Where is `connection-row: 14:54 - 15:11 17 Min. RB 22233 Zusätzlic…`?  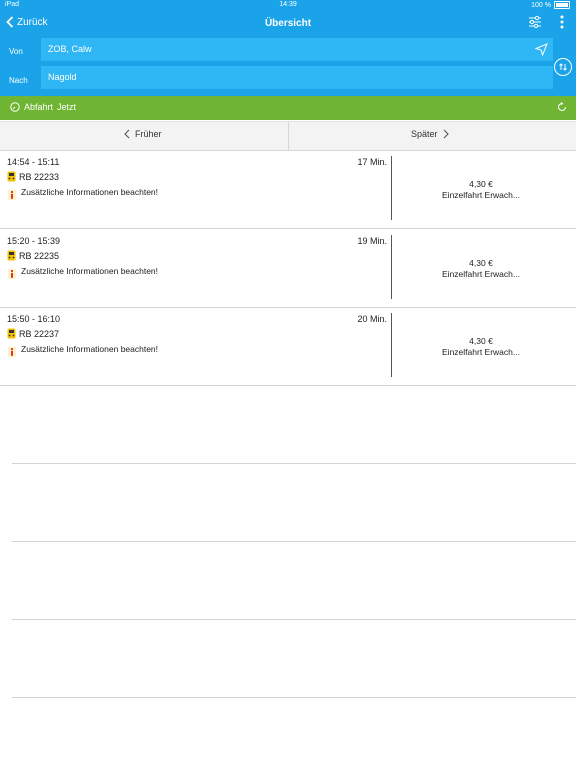
connection-row: 14:54 - 15:11 17 Min. RB 22233 Zusätzlic… is located at coordinates (288, 189).